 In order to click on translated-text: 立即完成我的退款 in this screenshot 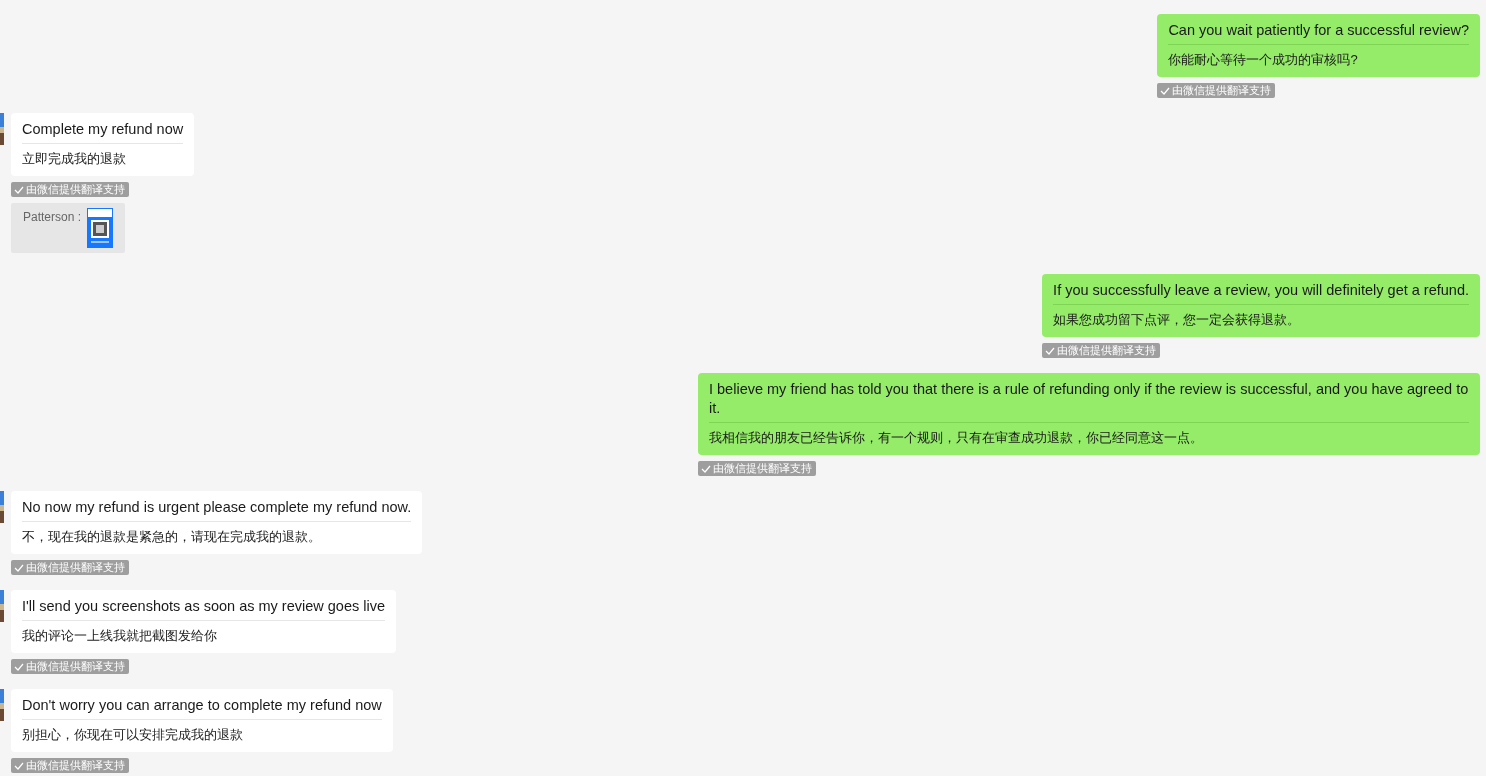, I will do `click(74, 159)`.